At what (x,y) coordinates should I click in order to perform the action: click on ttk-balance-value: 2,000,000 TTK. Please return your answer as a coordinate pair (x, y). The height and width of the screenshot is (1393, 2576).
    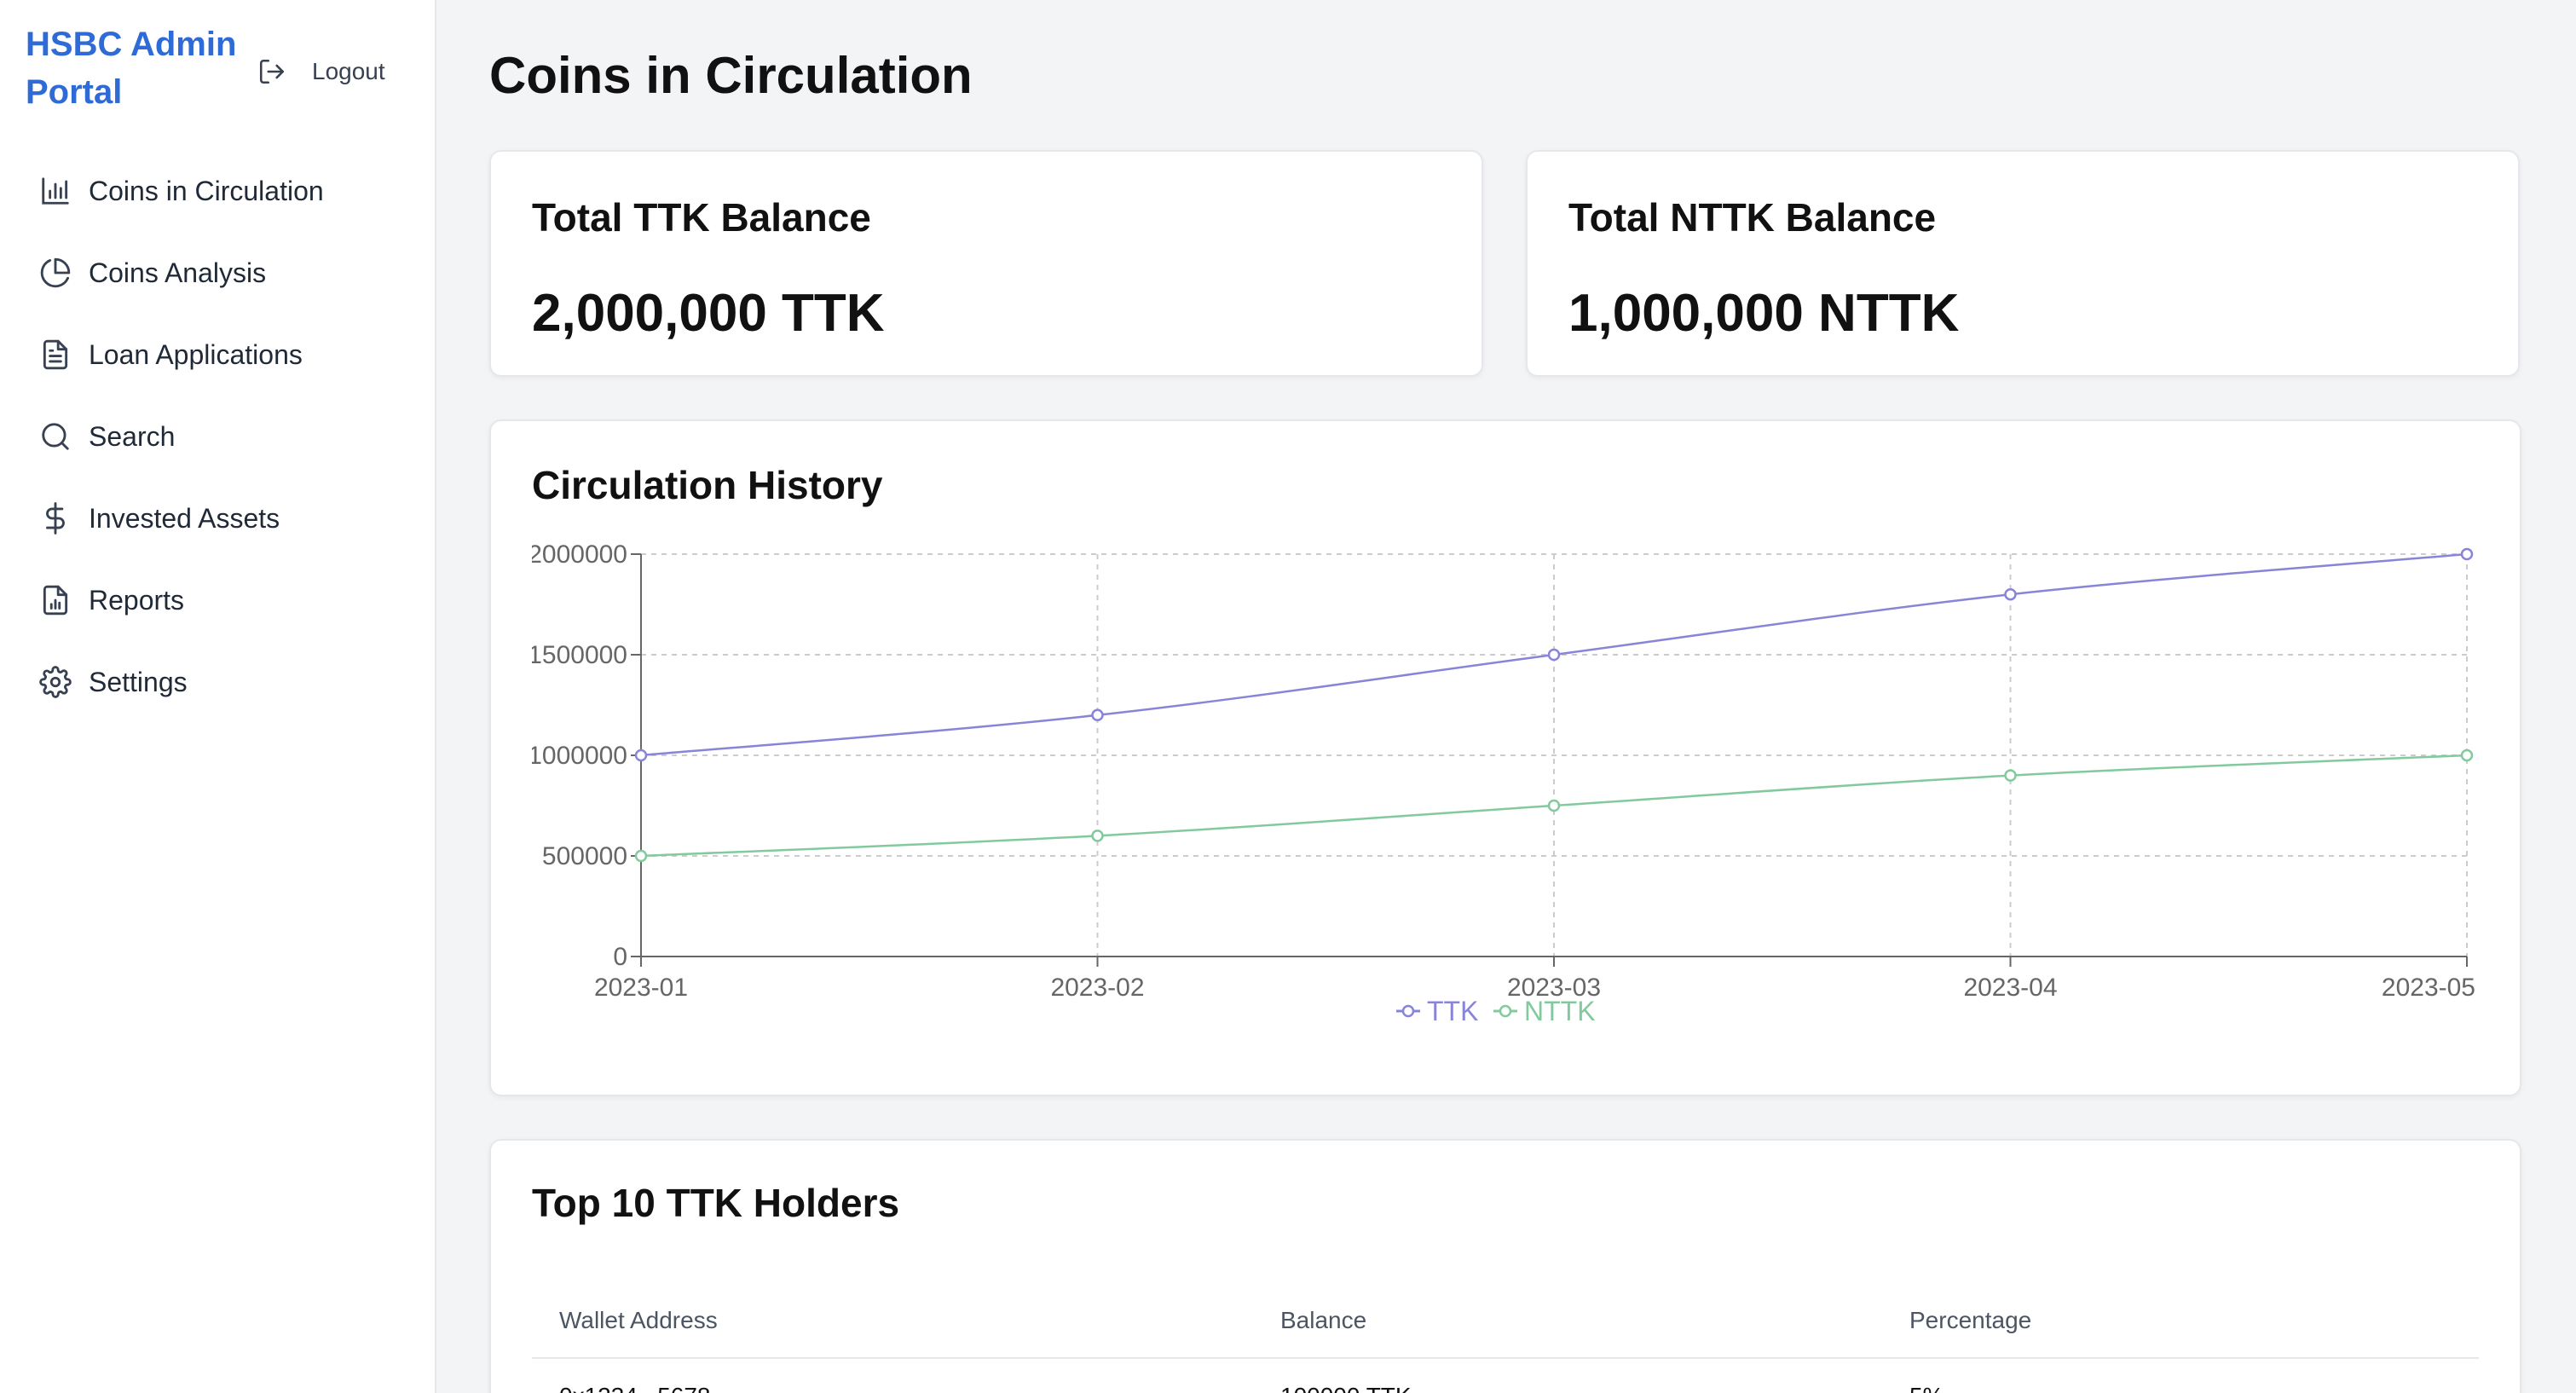
    Looking at the image, I should click on (708, 314).